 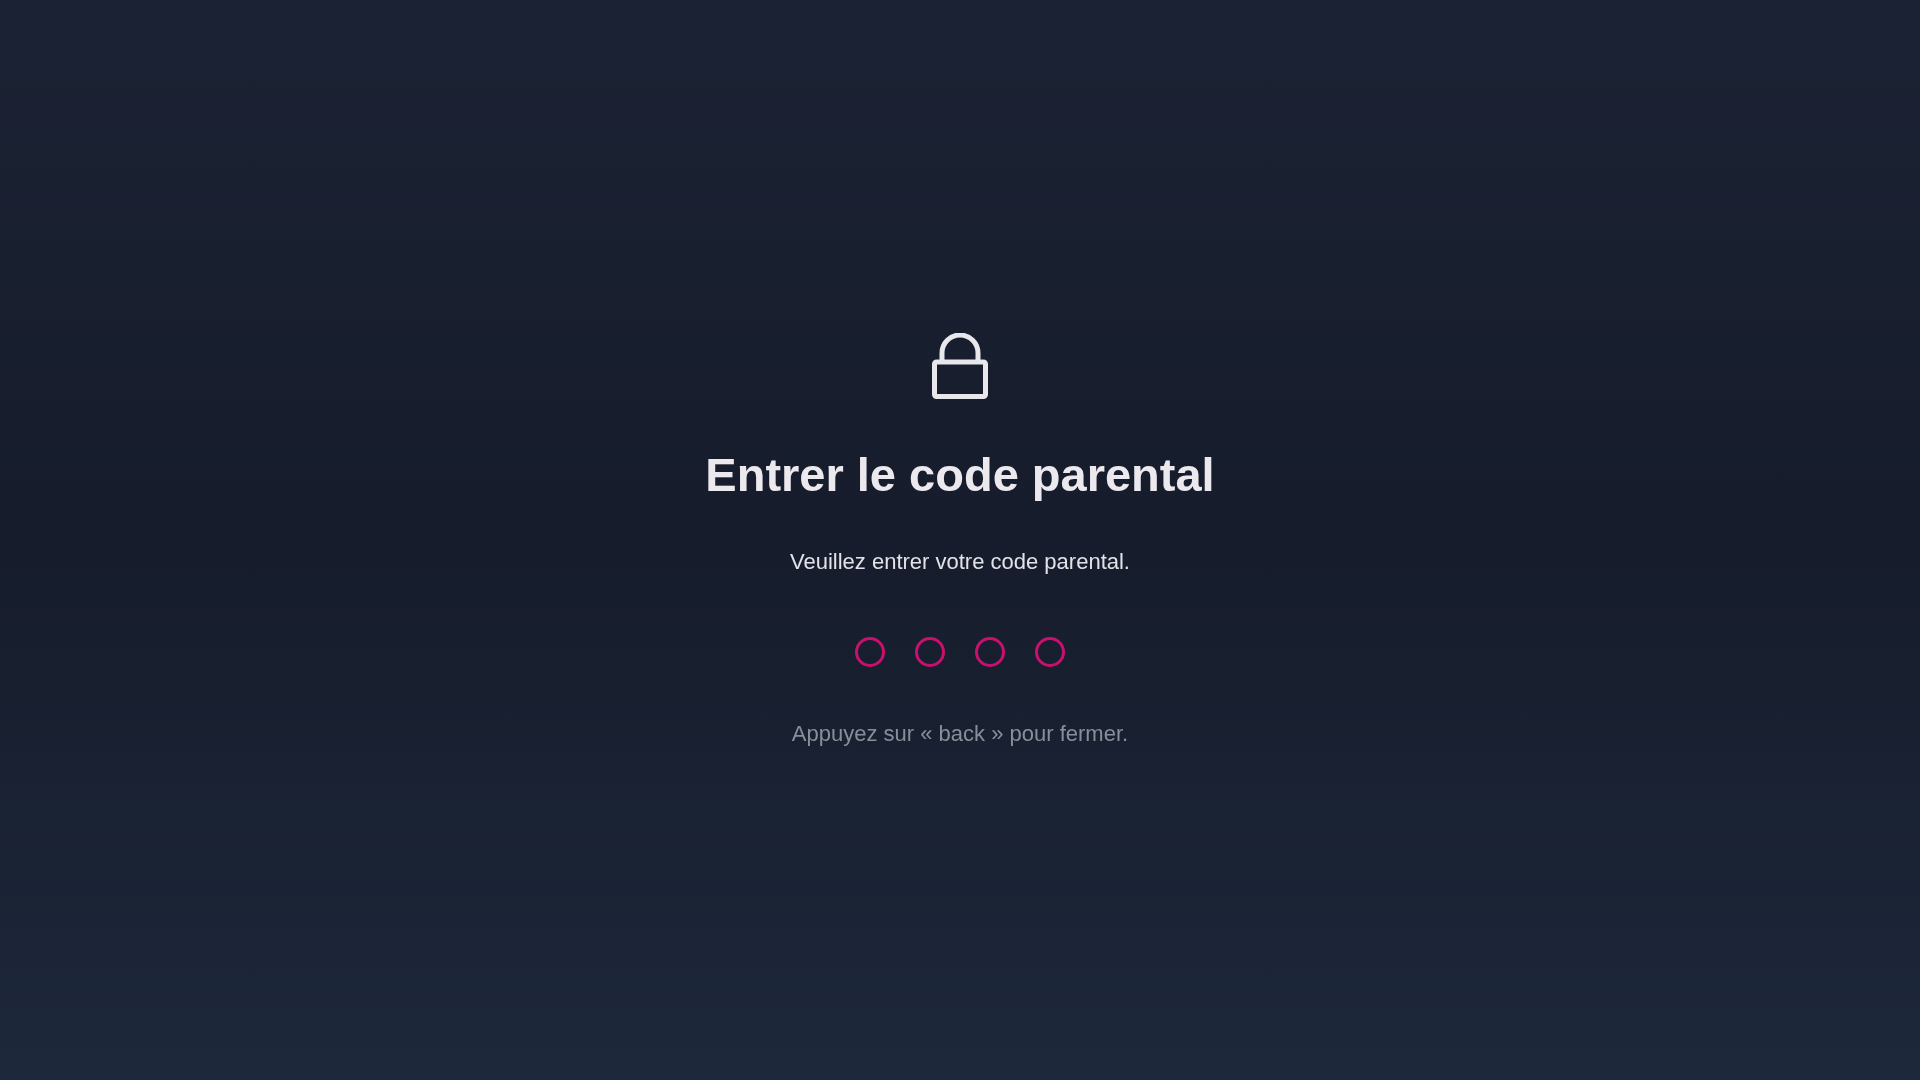 I want to click on lock-icon, so click(x=960, y=366).